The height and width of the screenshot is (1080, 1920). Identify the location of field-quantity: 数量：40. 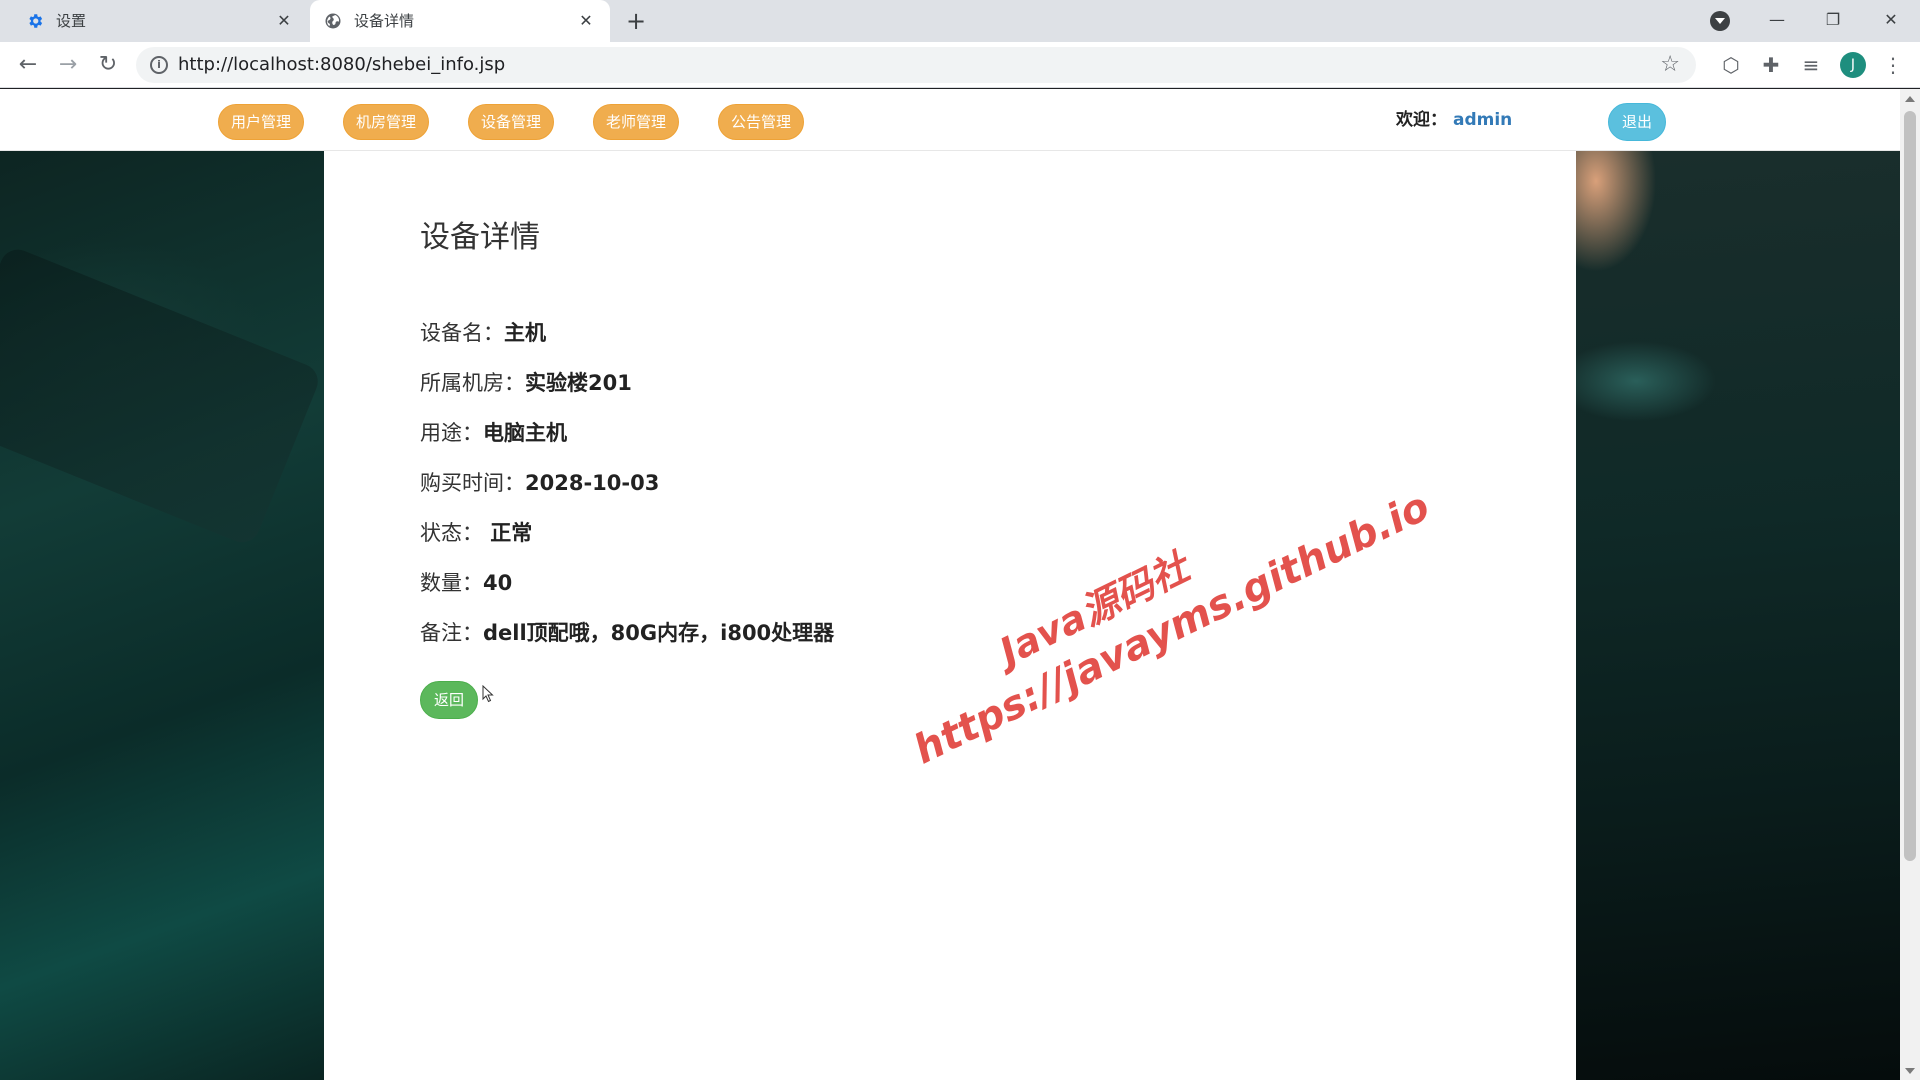
(466, 583).